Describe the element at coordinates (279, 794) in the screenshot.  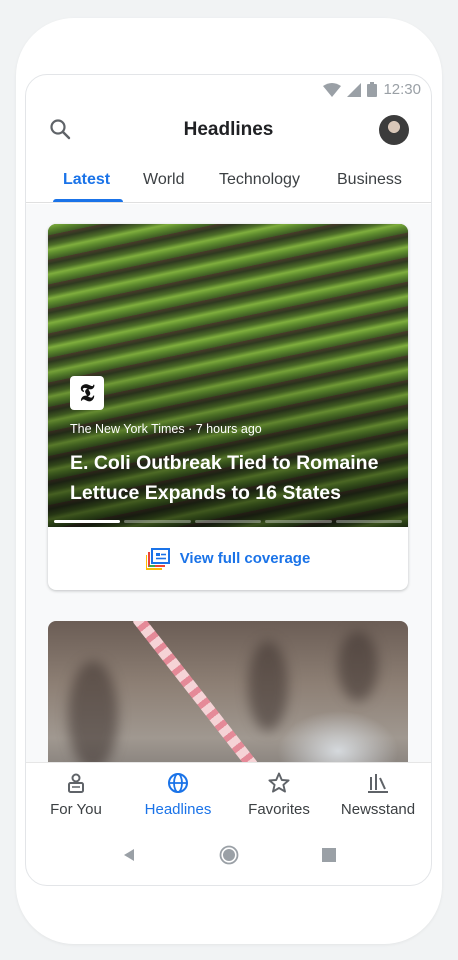
I see `nav-favorites: Favorites` at that location.